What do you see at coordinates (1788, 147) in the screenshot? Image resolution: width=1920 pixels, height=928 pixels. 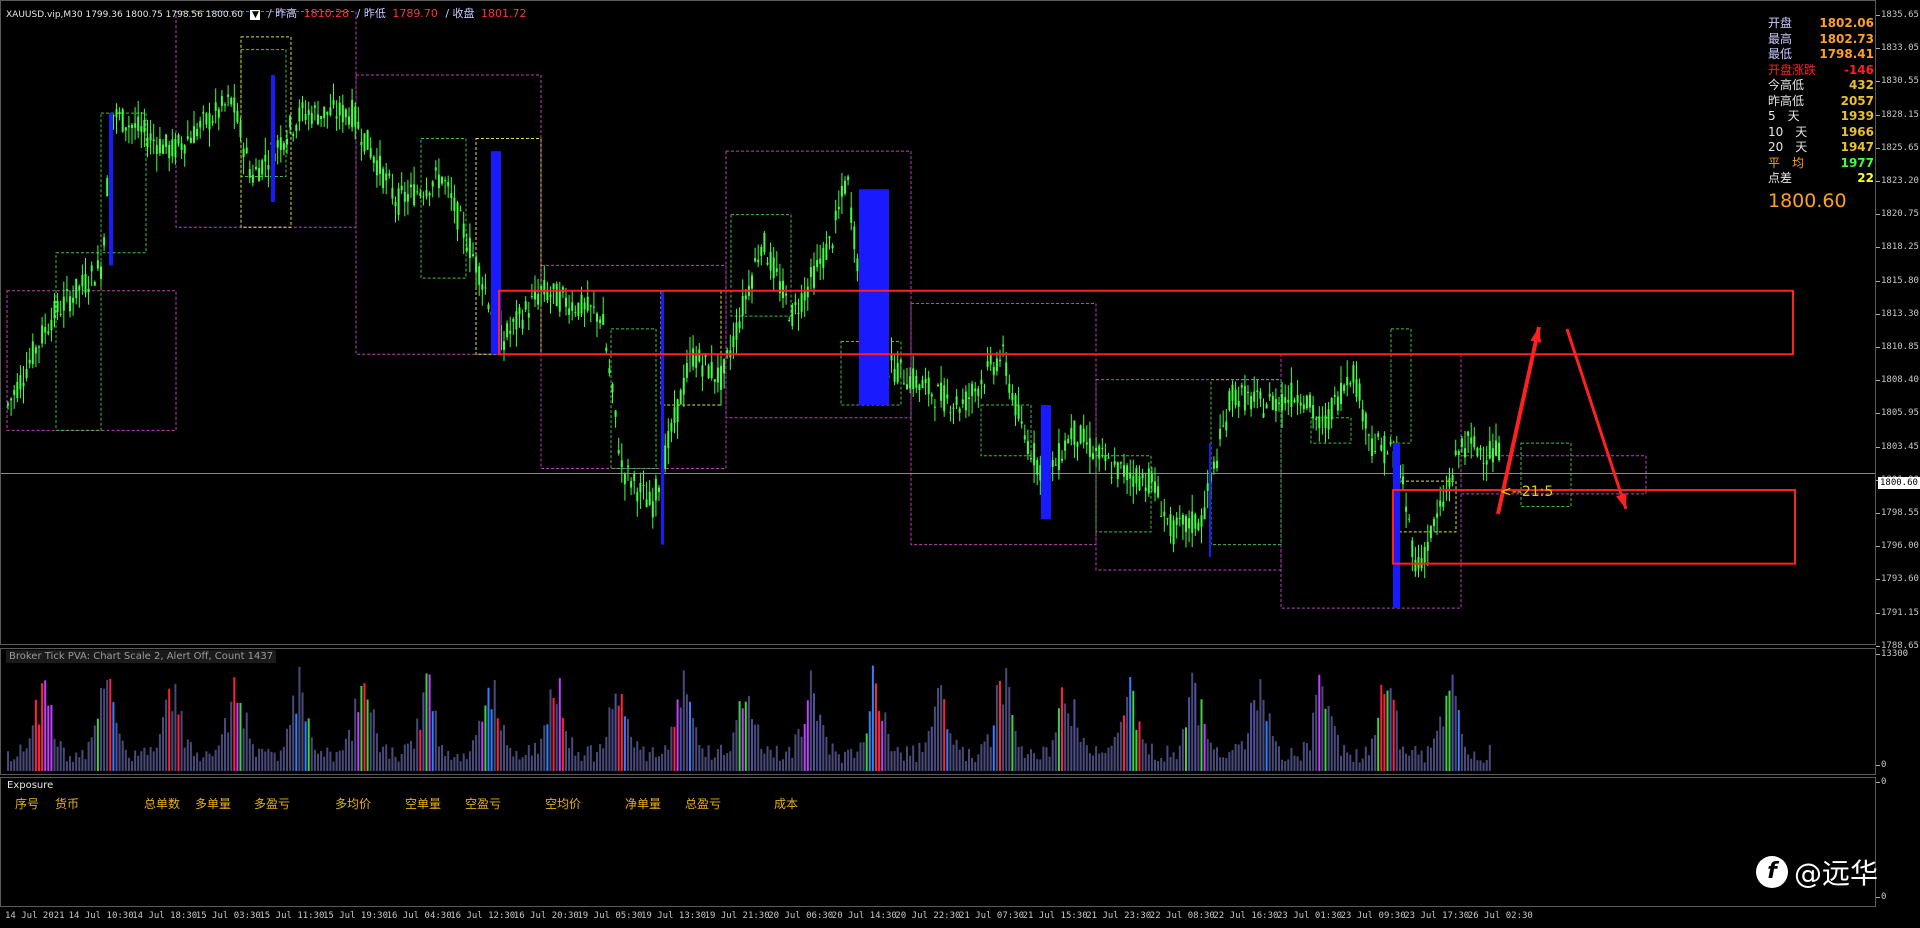 I see `info-key: 20 天` at bounding box center [1788, 147].